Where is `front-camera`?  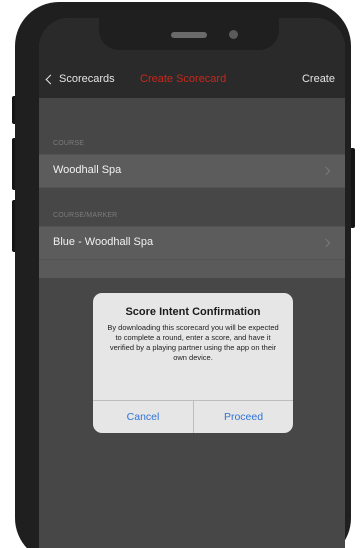 front-camera is located at coordinates (233, 34).